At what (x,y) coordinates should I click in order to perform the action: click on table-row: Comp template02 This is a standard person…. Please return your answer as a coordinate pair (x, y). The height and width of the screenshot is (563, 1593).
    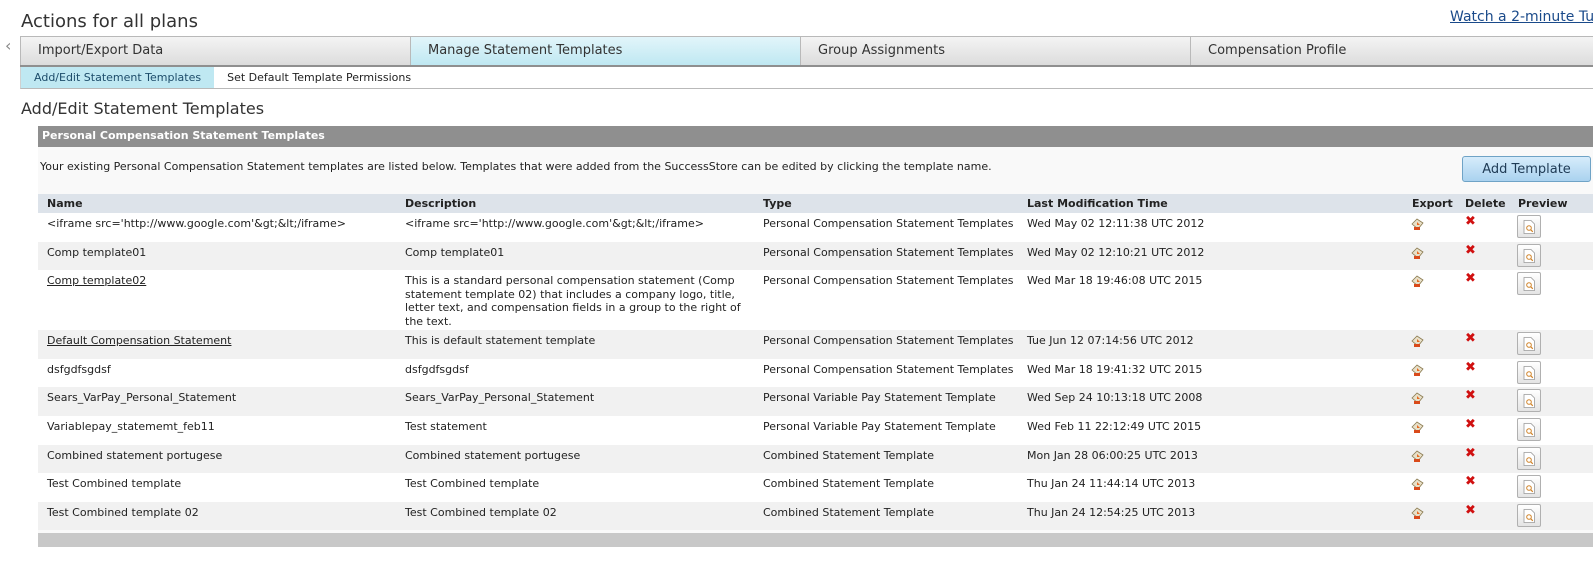
    Looking at the image, I should click on (815, 300).